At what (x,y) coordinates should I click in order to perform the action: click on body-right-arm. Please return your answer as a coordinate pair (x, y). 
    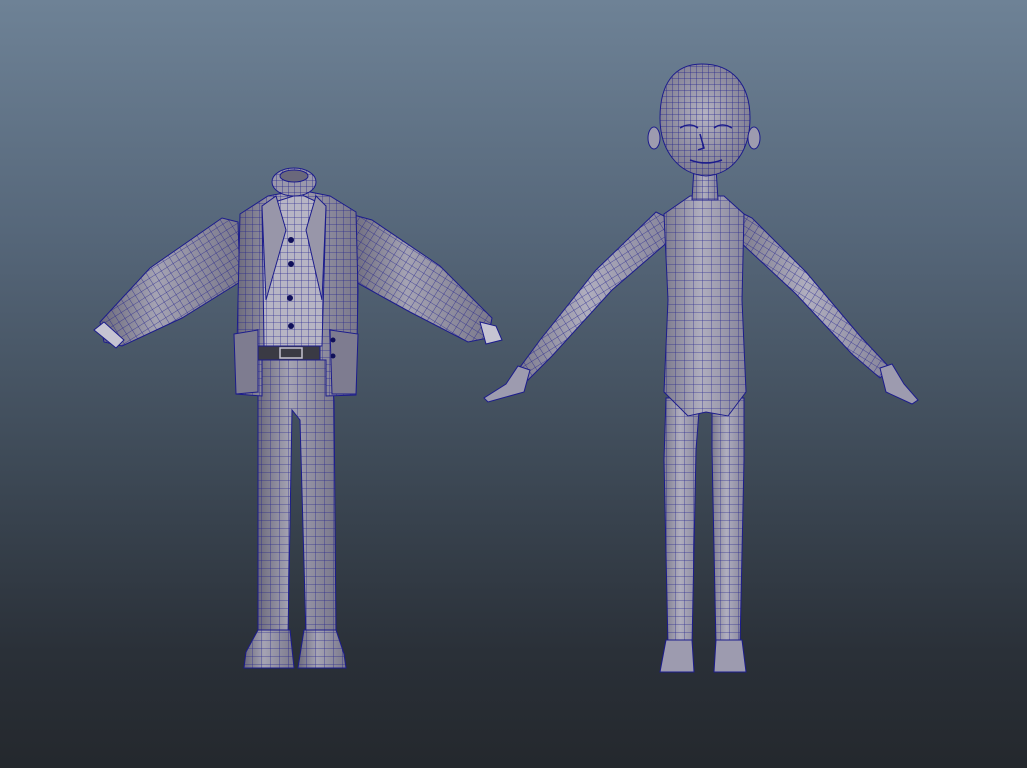
    Looking at the image, I should click on (828, 308).